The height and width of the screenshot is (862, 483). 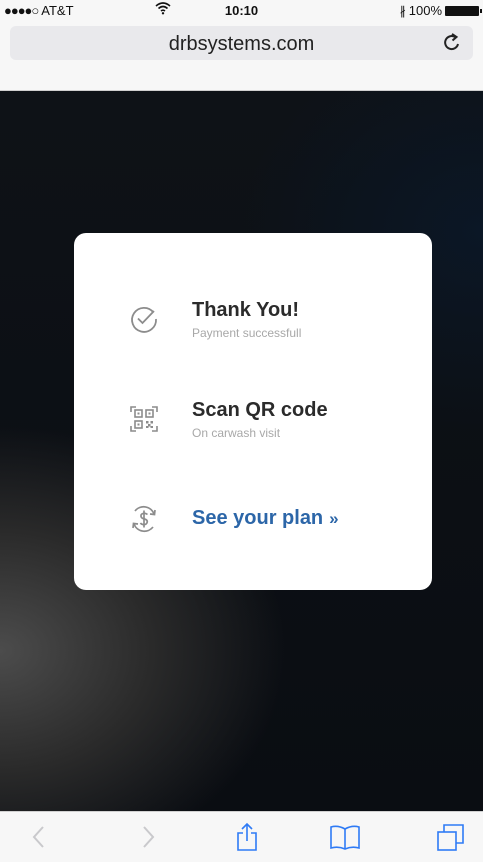 I want to click on row-thank-you: Thank You! Payment successfull, so click(x=253, y=327).